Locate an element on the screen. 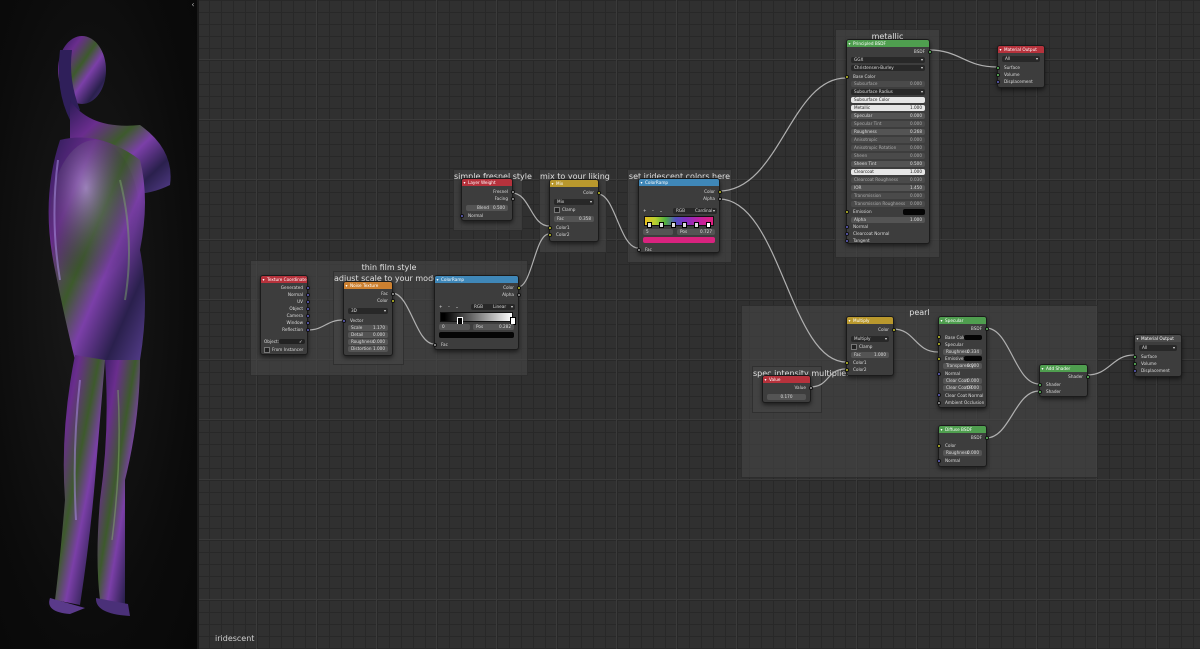 The image size is (1200, 649). socket-reflection: Reflection is located at coordinates (285, 329).